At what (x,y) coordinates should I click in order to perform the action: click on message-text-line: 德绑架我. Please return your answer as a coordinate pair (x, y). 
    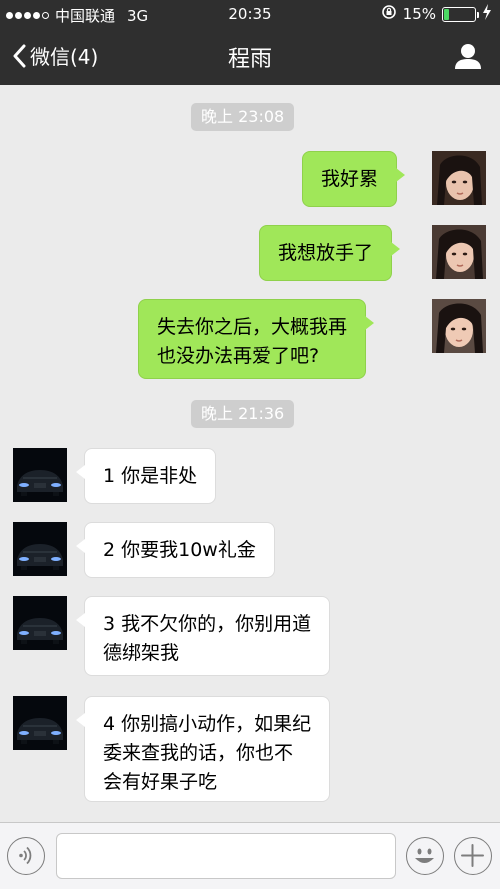
    Looking at the image, I should click on (141, 653).